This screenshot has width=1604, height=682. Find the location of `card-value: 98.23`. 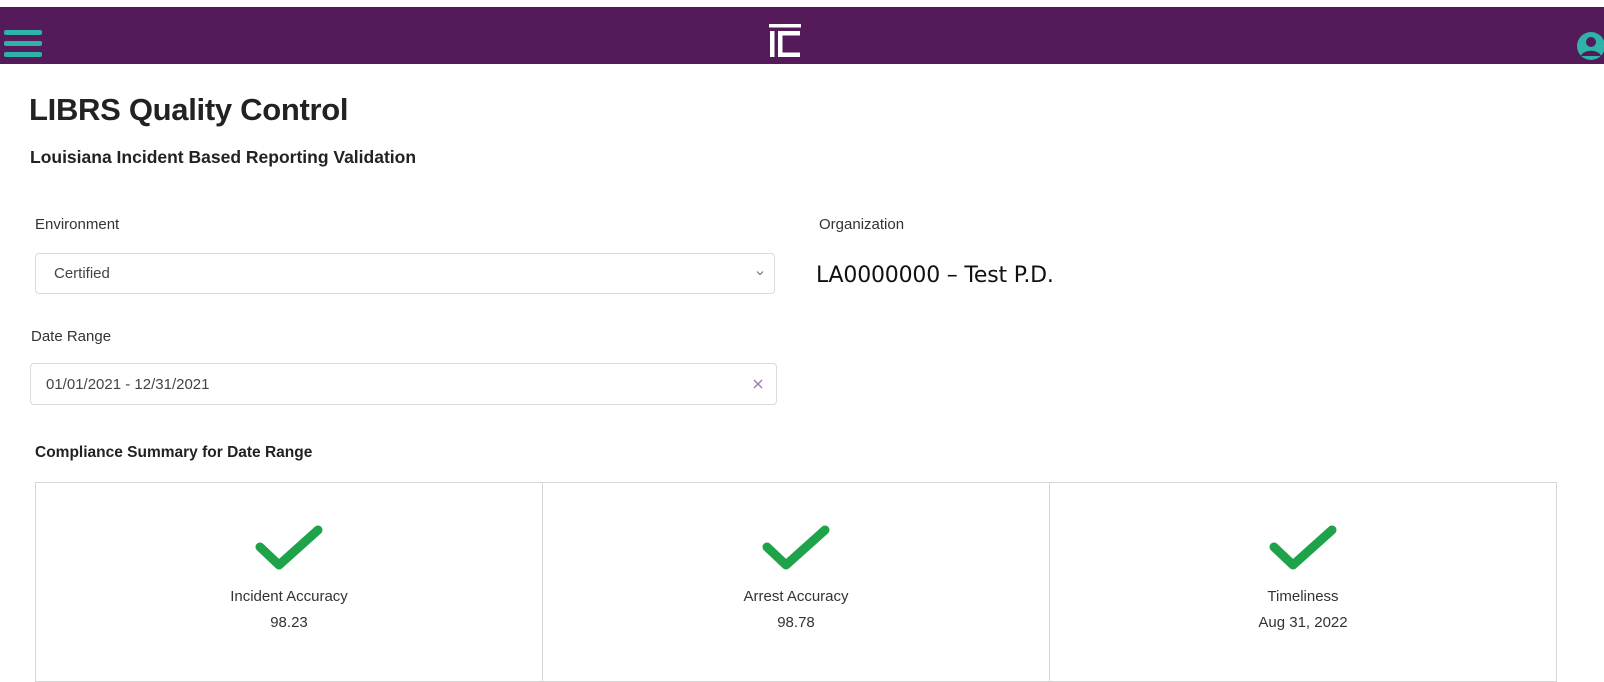

card-value: 98.23 is located at coordinates (289, 622).